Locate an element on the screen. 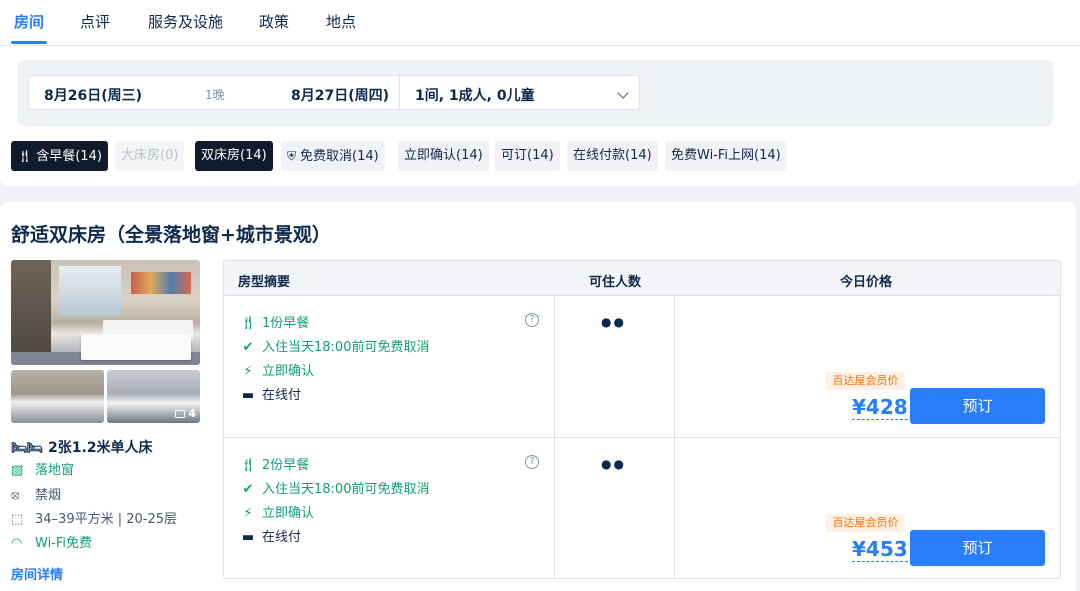 Image resolution: width=1080 pixels, height=591 pixels. no-smoking-icon: ⦻ is located at coordinates (15, 495).